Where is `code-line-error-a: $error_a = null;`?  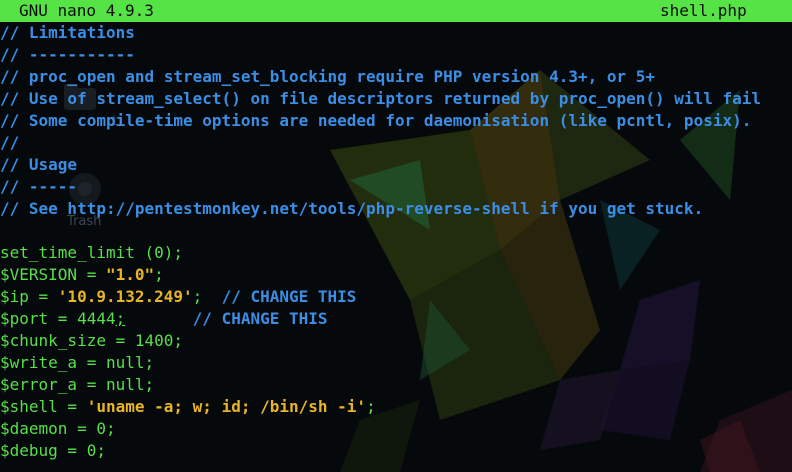 code-line-error-a: $error_a = null; is located at coordinates (77, 384).